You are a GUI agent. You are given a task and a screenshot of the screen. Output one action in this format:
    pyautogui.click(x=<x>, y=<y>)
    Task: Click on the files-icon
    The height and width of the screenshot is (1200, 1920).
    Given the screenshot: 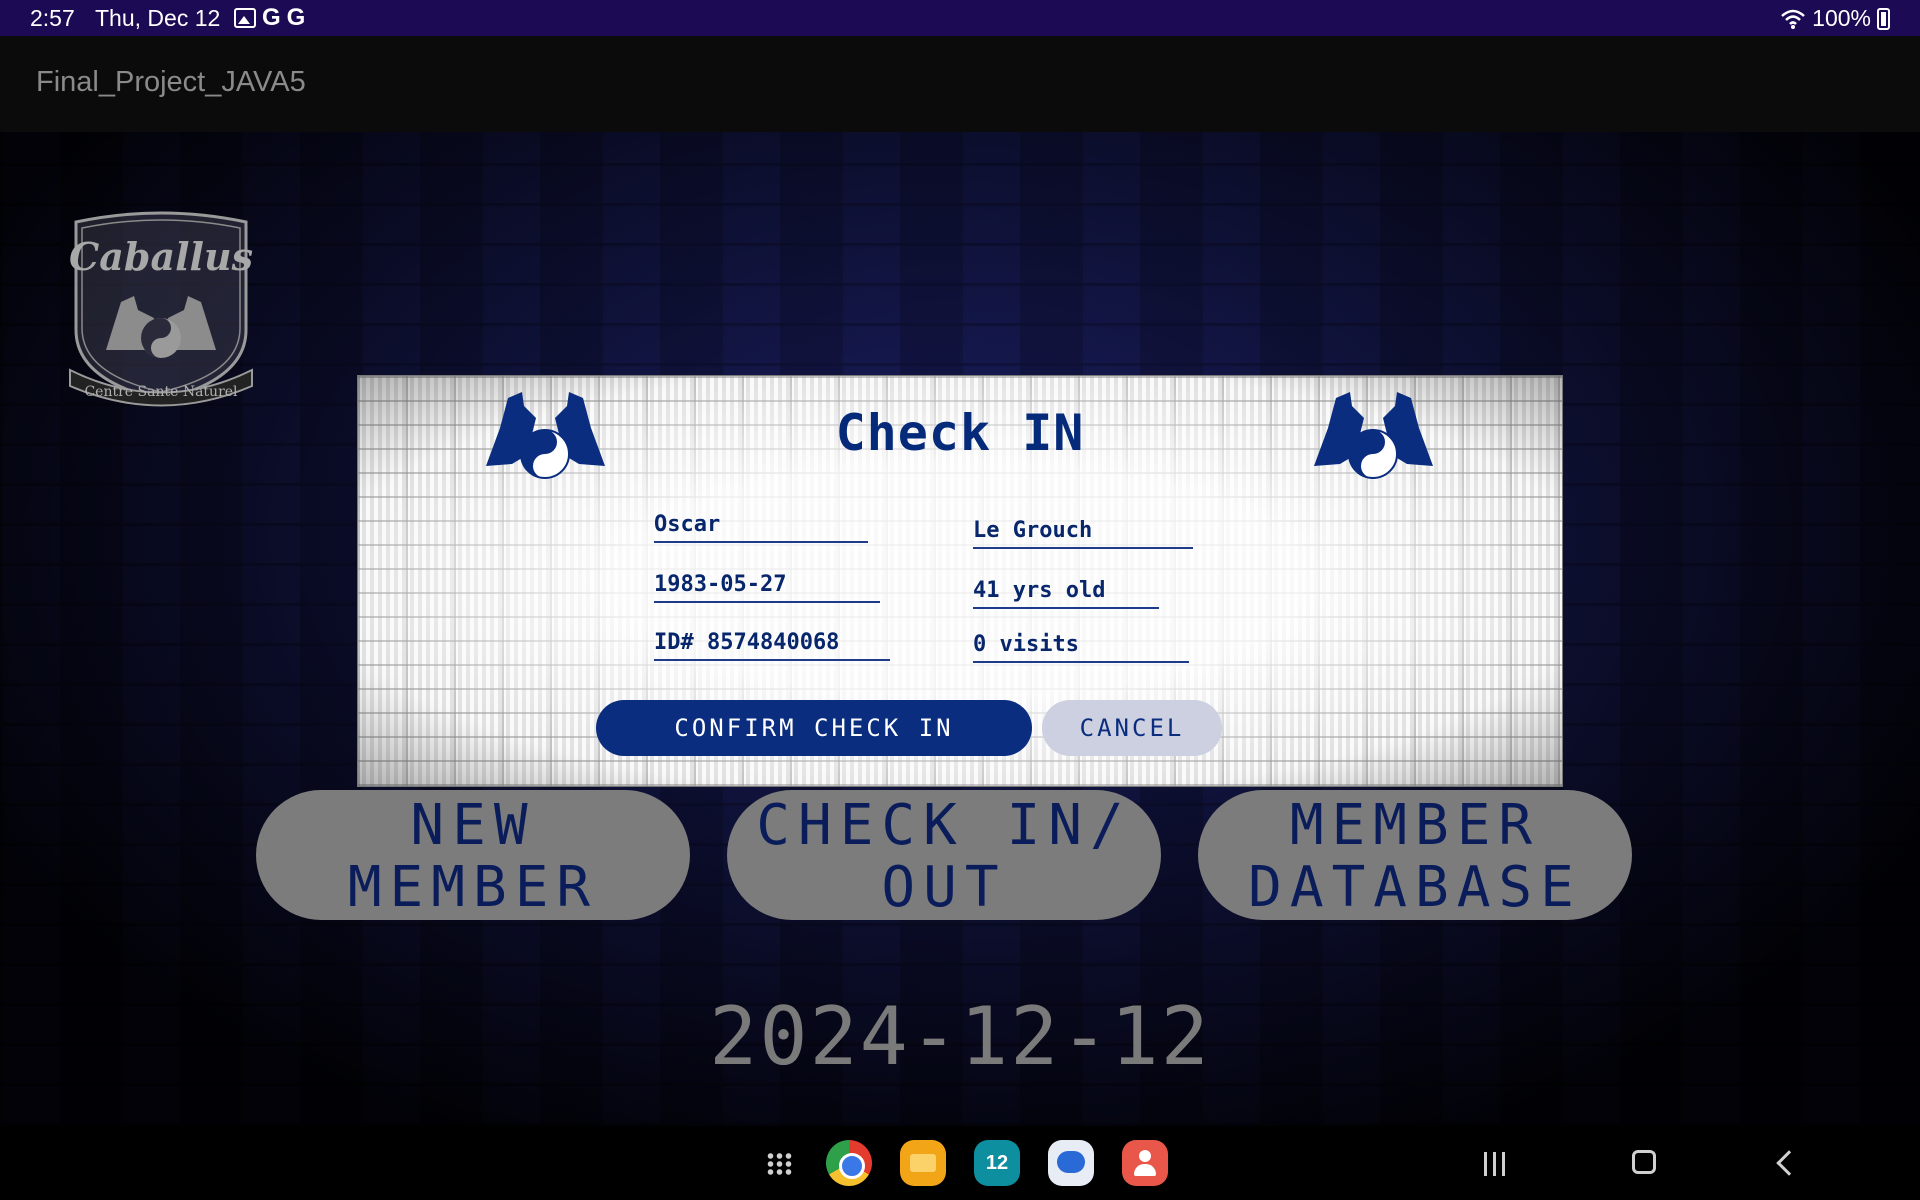 What is the action you would take?
    pyautogui.click(x=923, y=1163)
    